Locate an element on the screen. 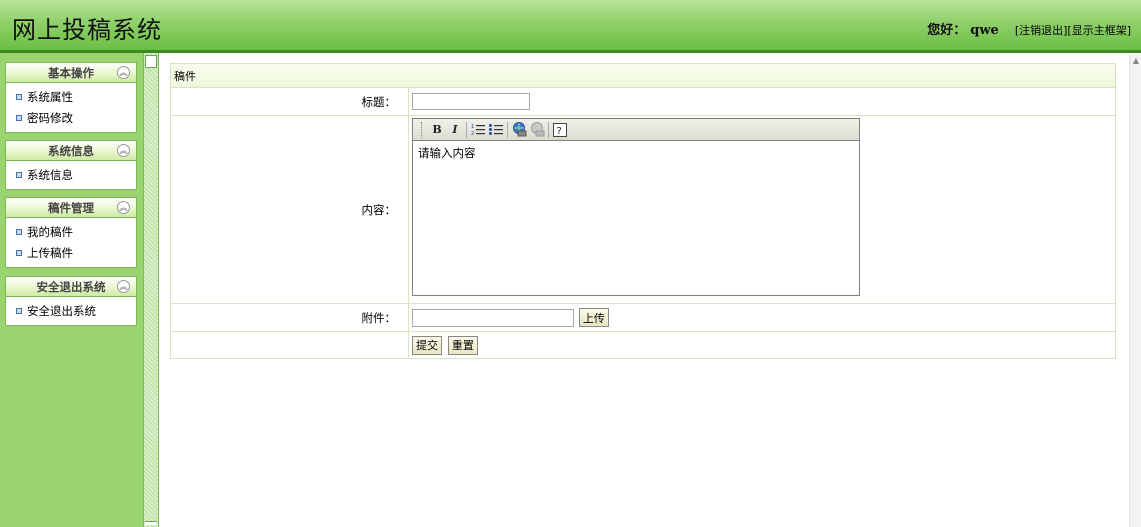 Image resolution: width=1141 pixels, height=527 pixels. sidebar-item-system-properties: 系统属性 is located at coordinates (71, 96).